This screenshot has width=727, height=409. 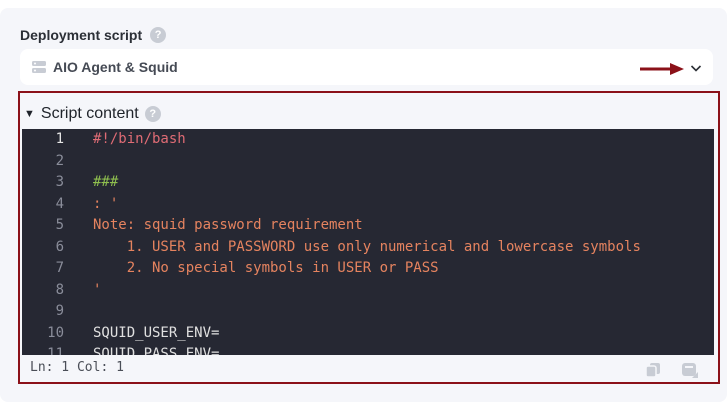 I want to click on line-number: 2, so click(x=59, y=160).